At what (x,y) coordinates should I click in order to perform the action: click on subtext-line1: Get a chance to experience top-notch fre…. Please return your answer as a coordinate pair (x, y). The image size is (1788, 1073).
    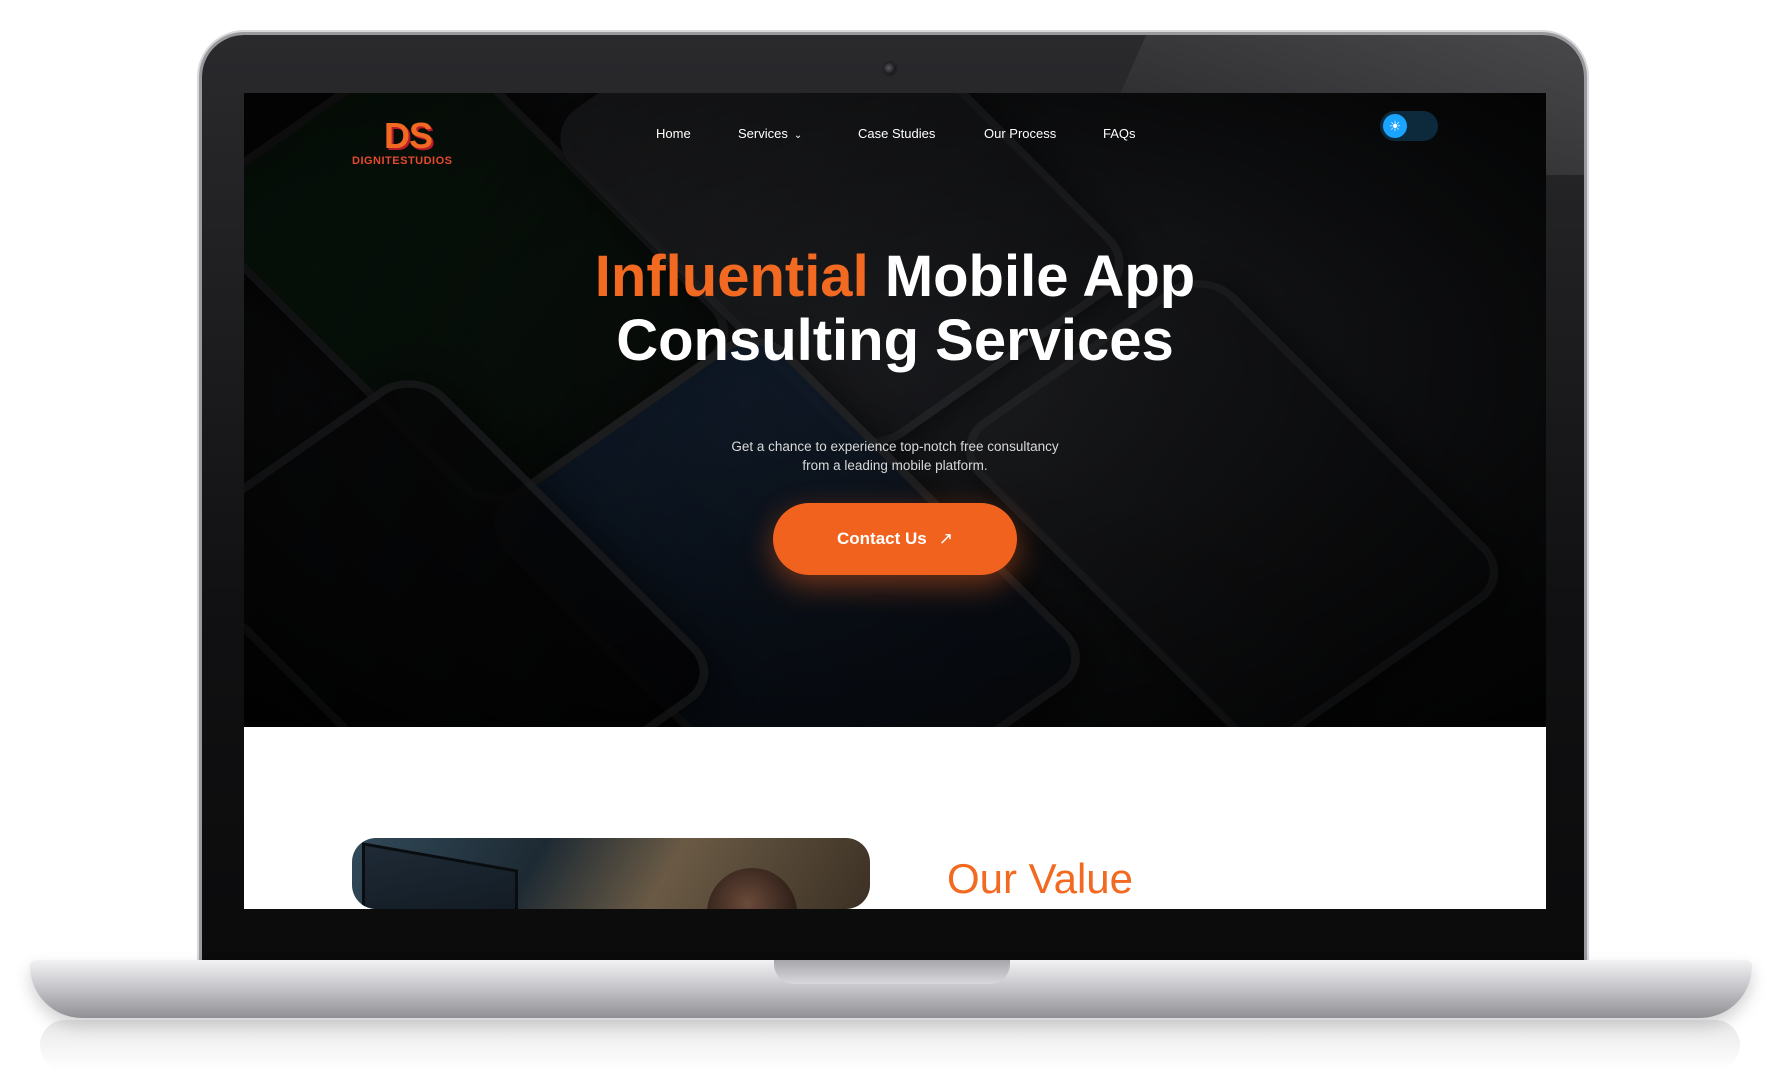
    Looking at the image, I should click on (895, 446).